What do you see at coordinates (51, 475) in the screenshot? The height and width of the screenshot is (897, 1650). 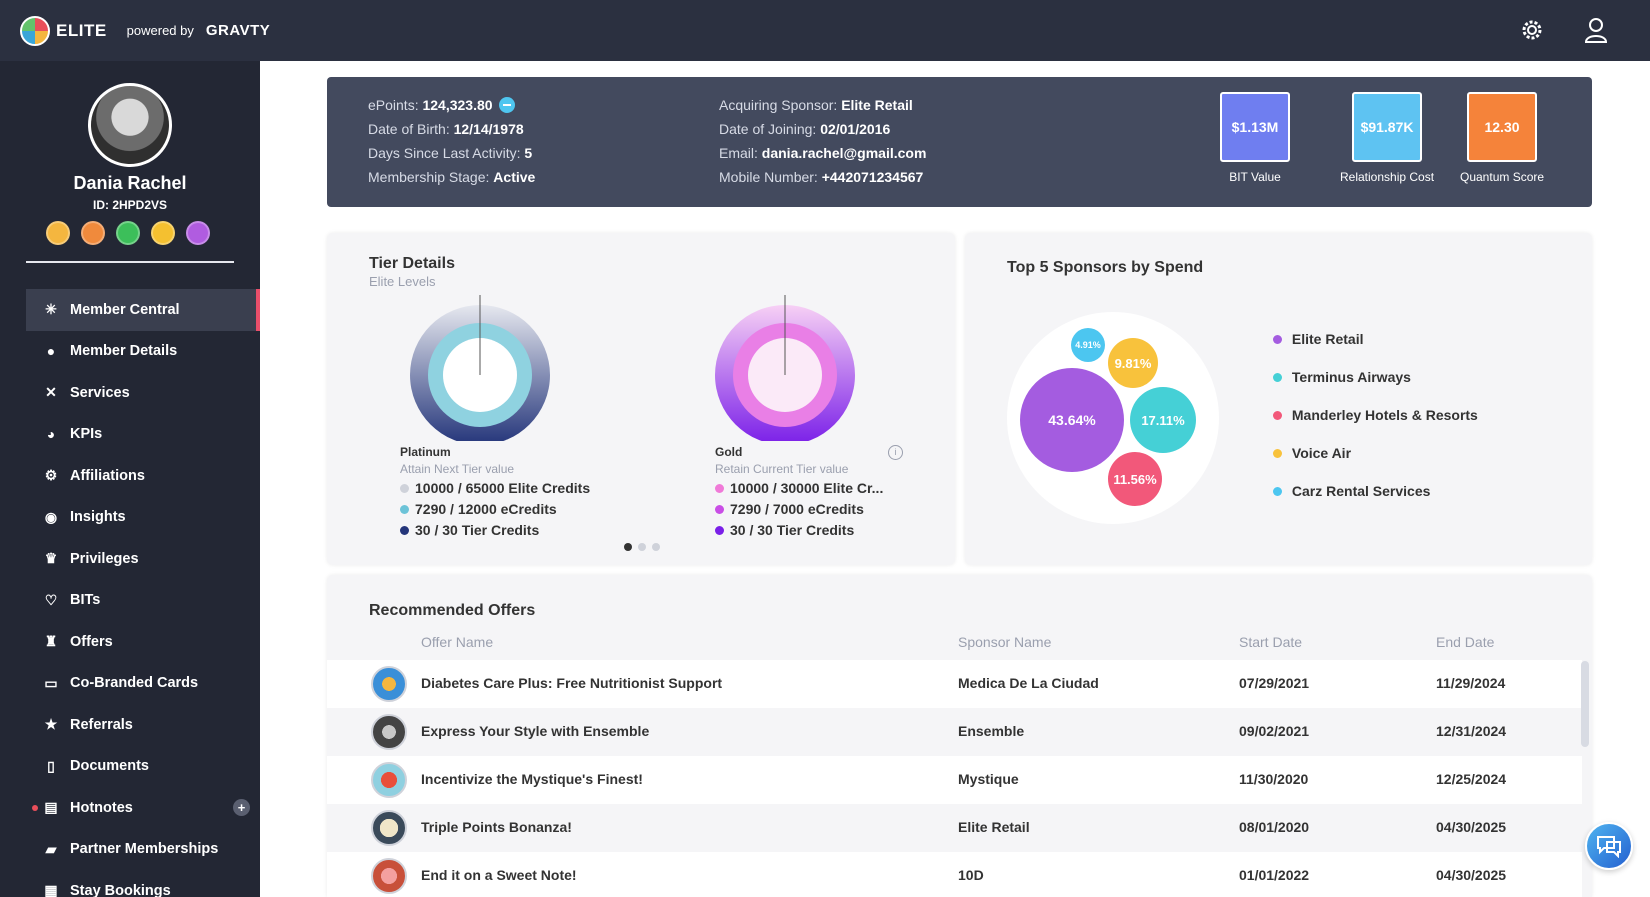 I see `gear-icon: ⚙` at bounding box center [51, 475].